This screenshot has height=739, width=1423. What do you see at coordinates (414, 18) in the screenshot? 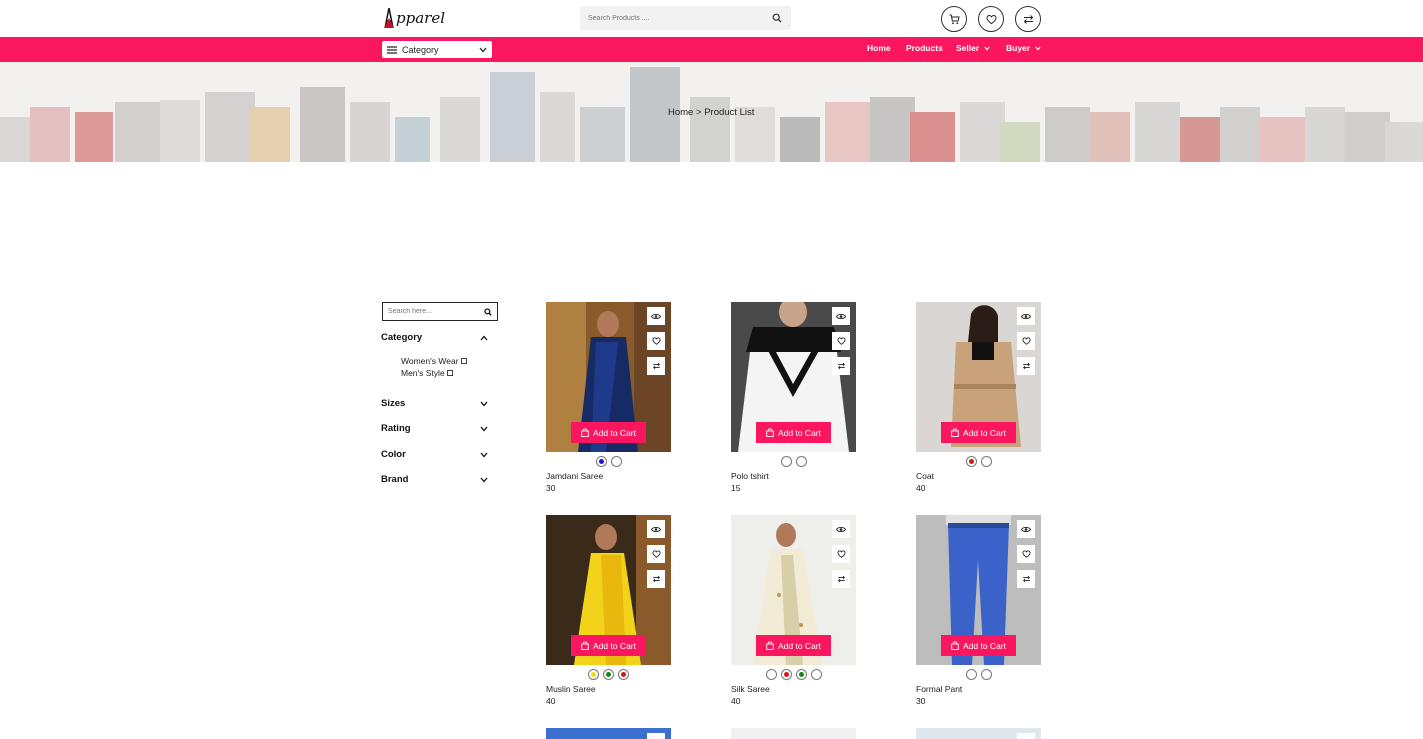
I see `logo: pparel` at bounding box center [414, 18].